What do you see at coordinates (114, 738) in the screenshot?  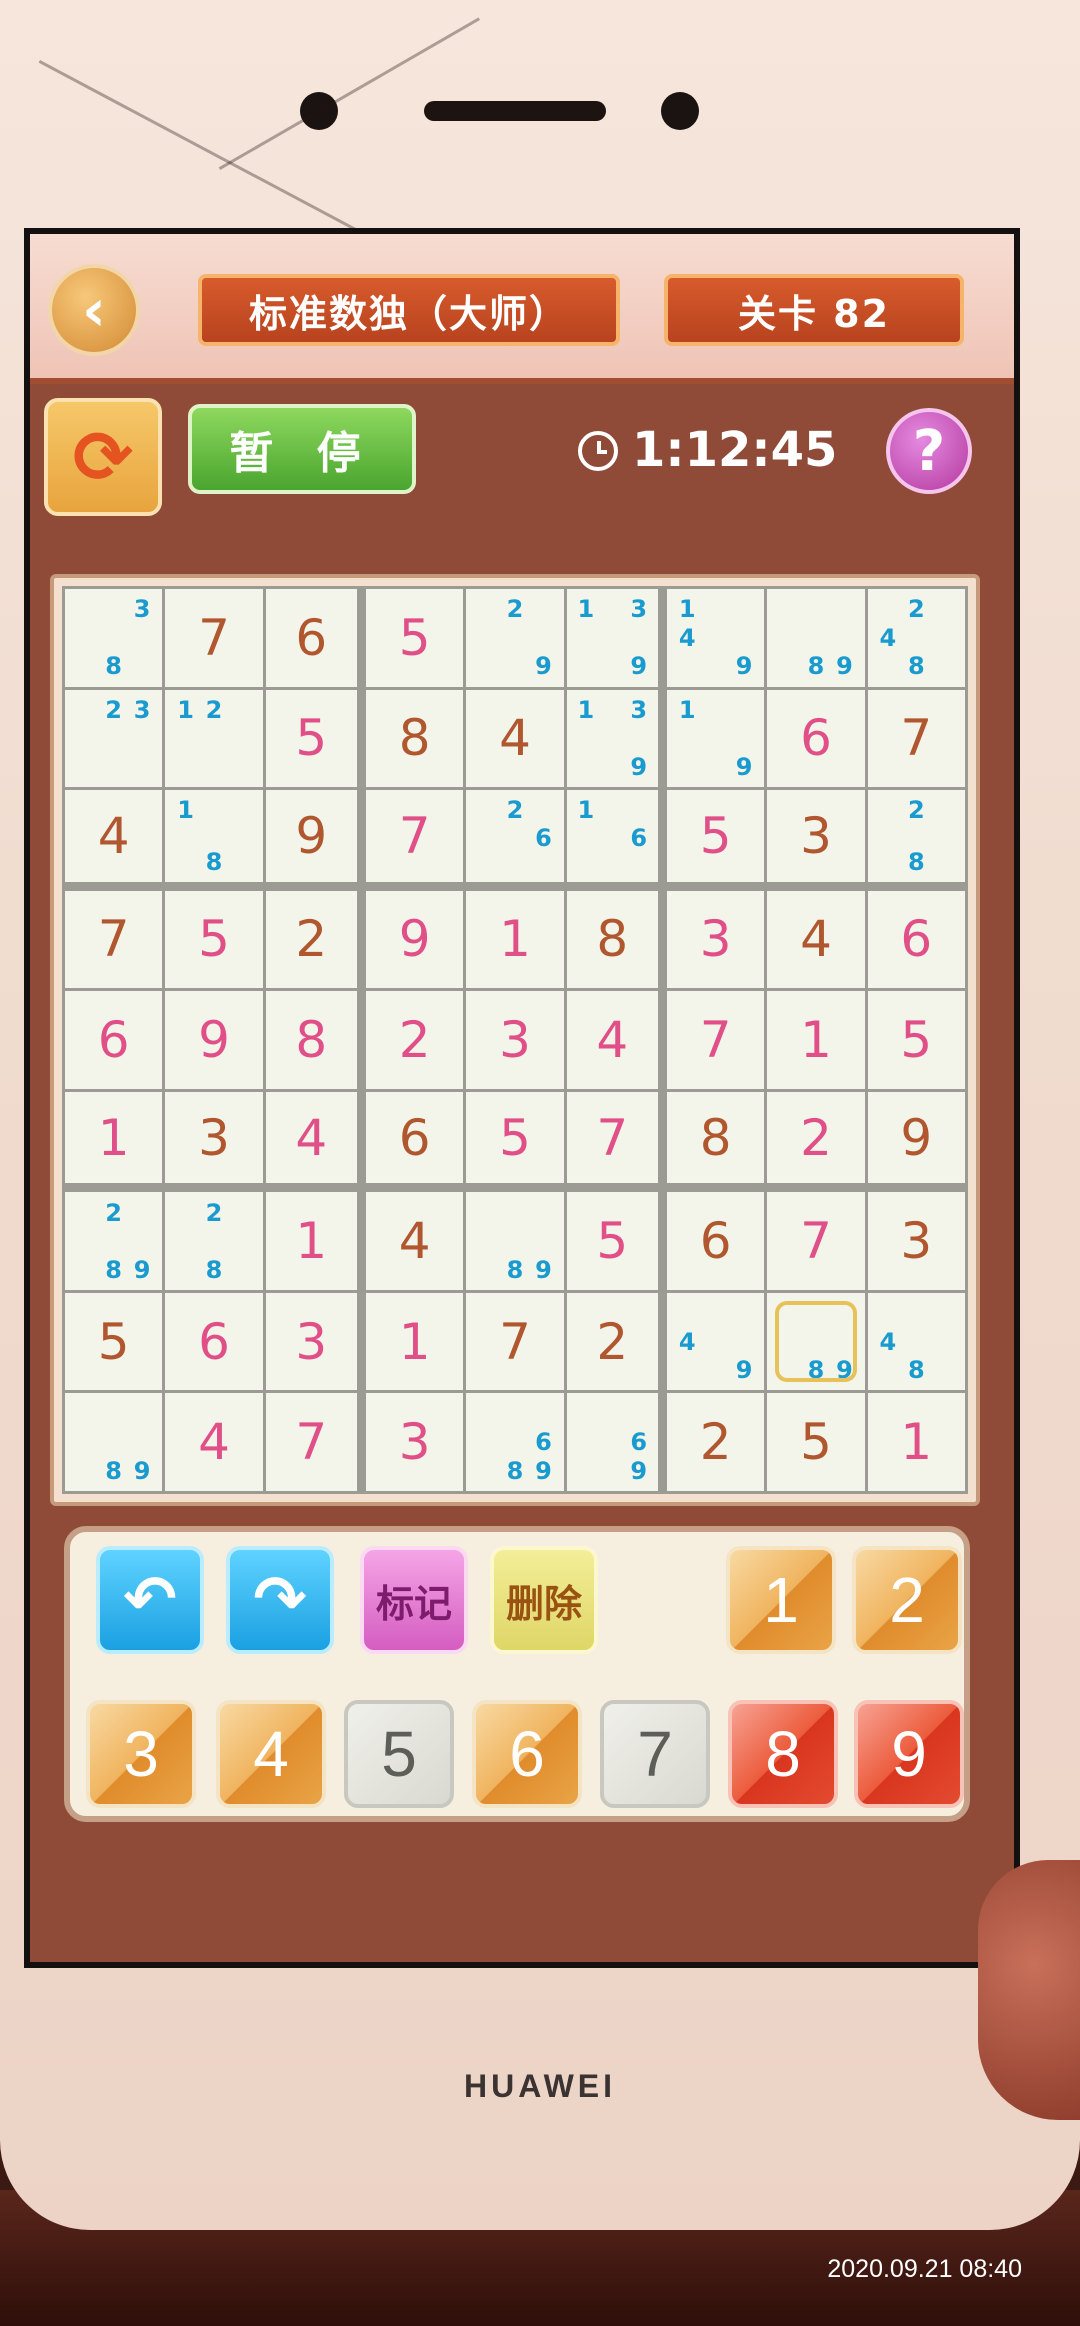 I see `board-cell: 23` at bounding box center [114, 738].